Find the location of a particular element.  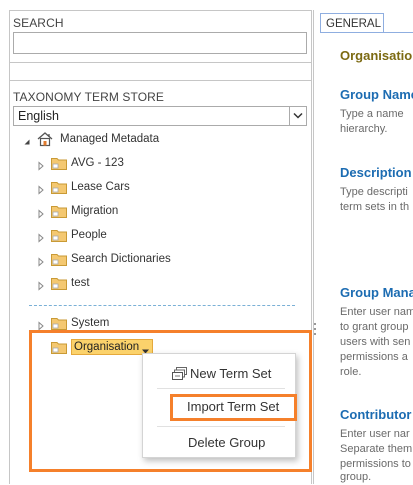

term-store-label: TAXONOMY TERM STORE is located at coordinates (89, 97).